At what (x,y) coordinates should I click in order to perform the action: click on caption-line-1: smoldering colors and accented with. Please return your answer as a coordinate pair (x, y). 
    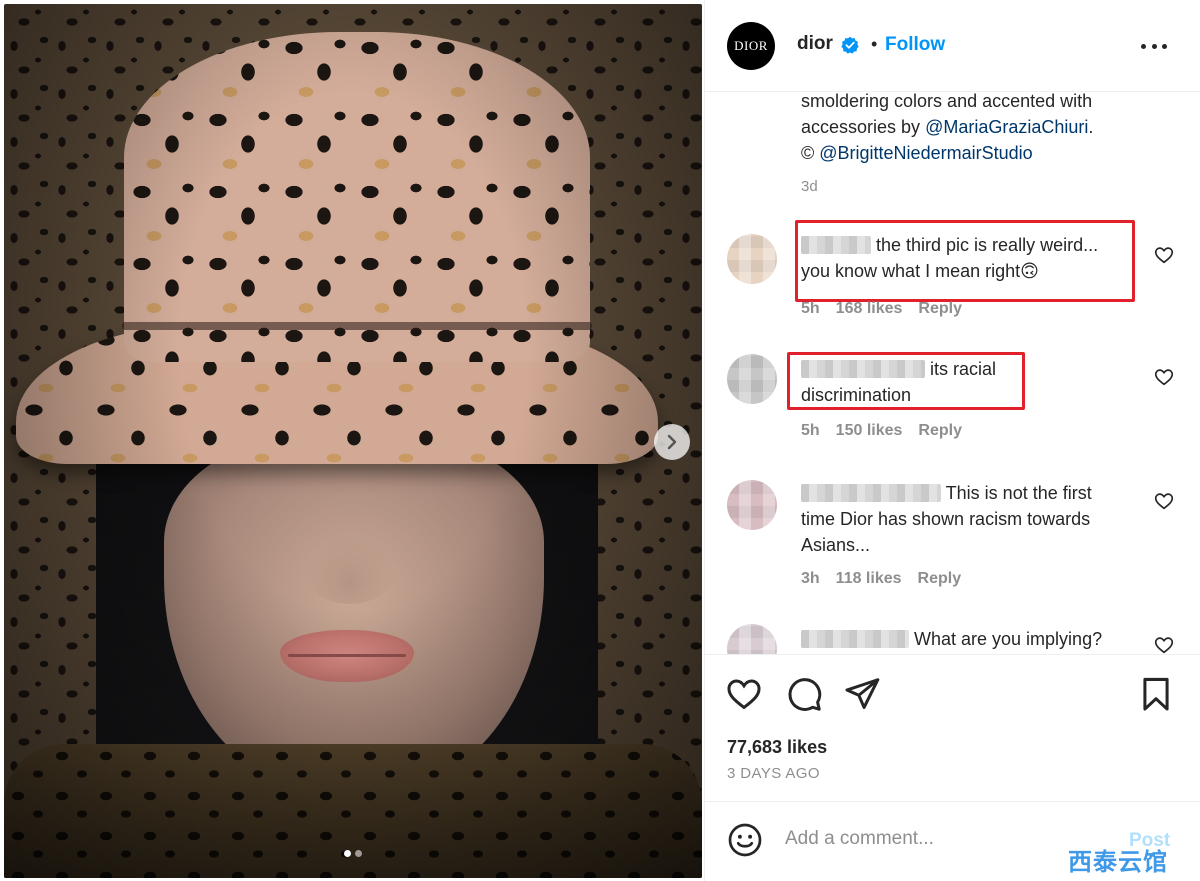
    Looking at the image, I should click on (947, 101).